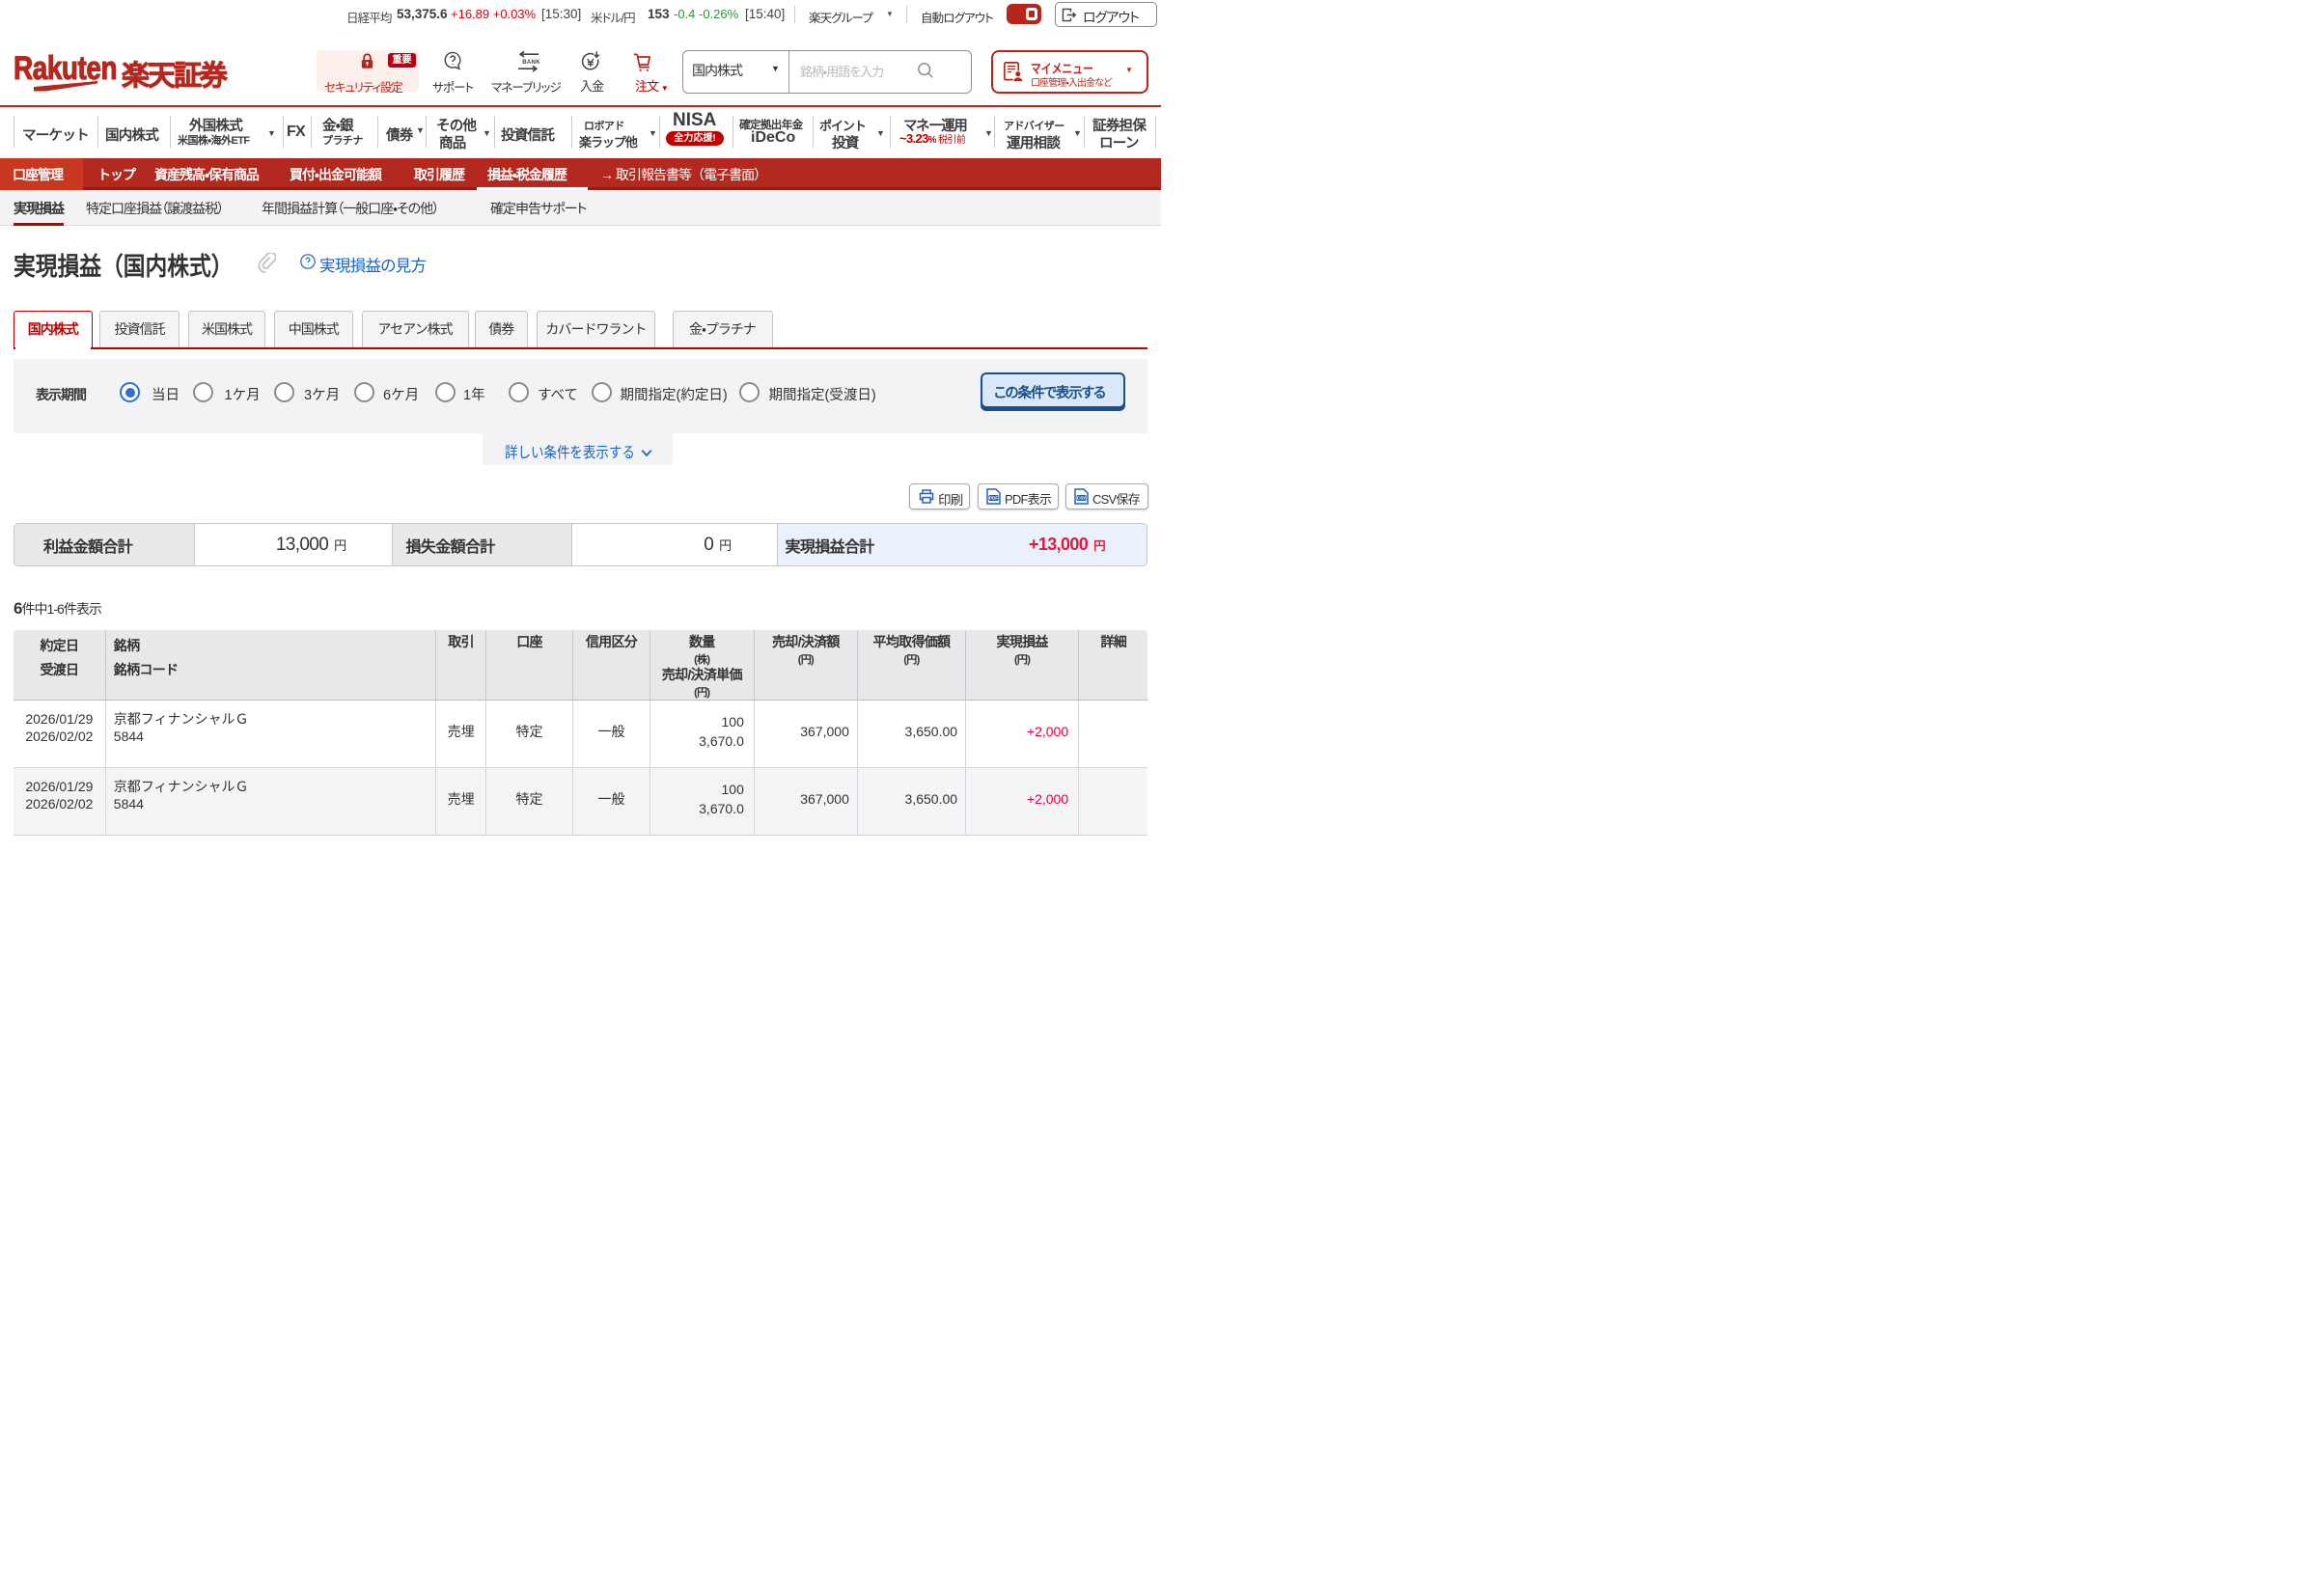  Describe the element at coordinates (530, 63) in the screenshot. I see `svg-text: BANK` at that location.